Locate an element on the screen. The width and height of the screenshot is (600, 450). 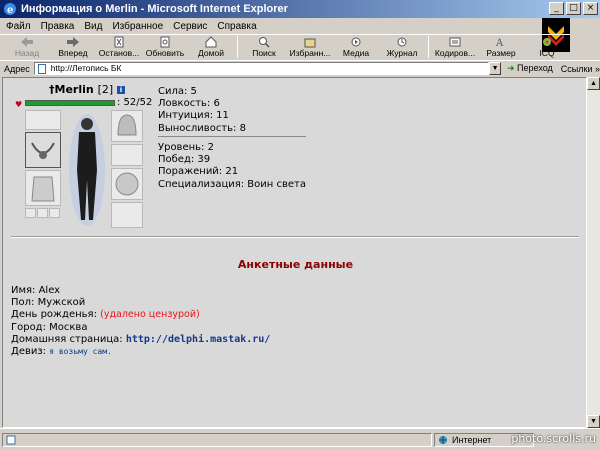
stat-intuition: Интуиция: 11 is located at coordinates (193, 116).